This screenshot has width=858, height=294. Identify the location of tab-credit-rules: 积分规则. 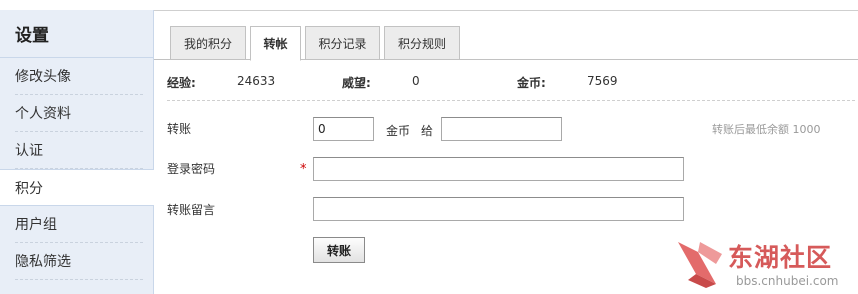
(422, 43).